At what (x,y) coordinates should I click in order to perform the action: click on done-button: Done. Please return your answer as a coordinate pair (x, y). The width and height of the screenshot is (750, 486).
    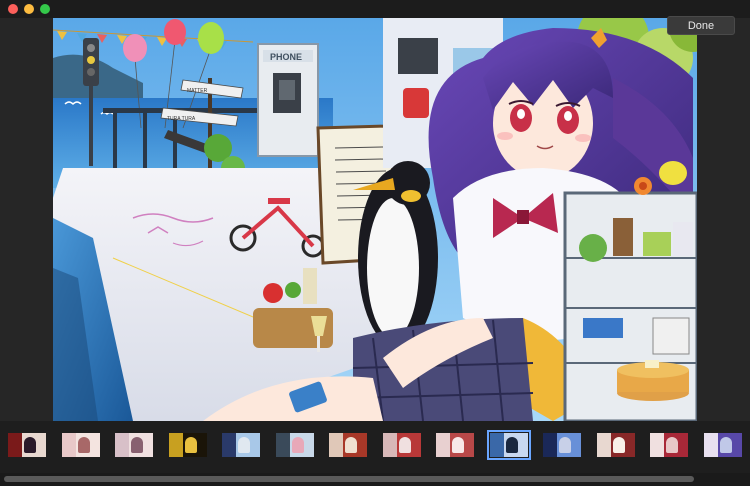
    Looking at the image, I should click on (701, 25).